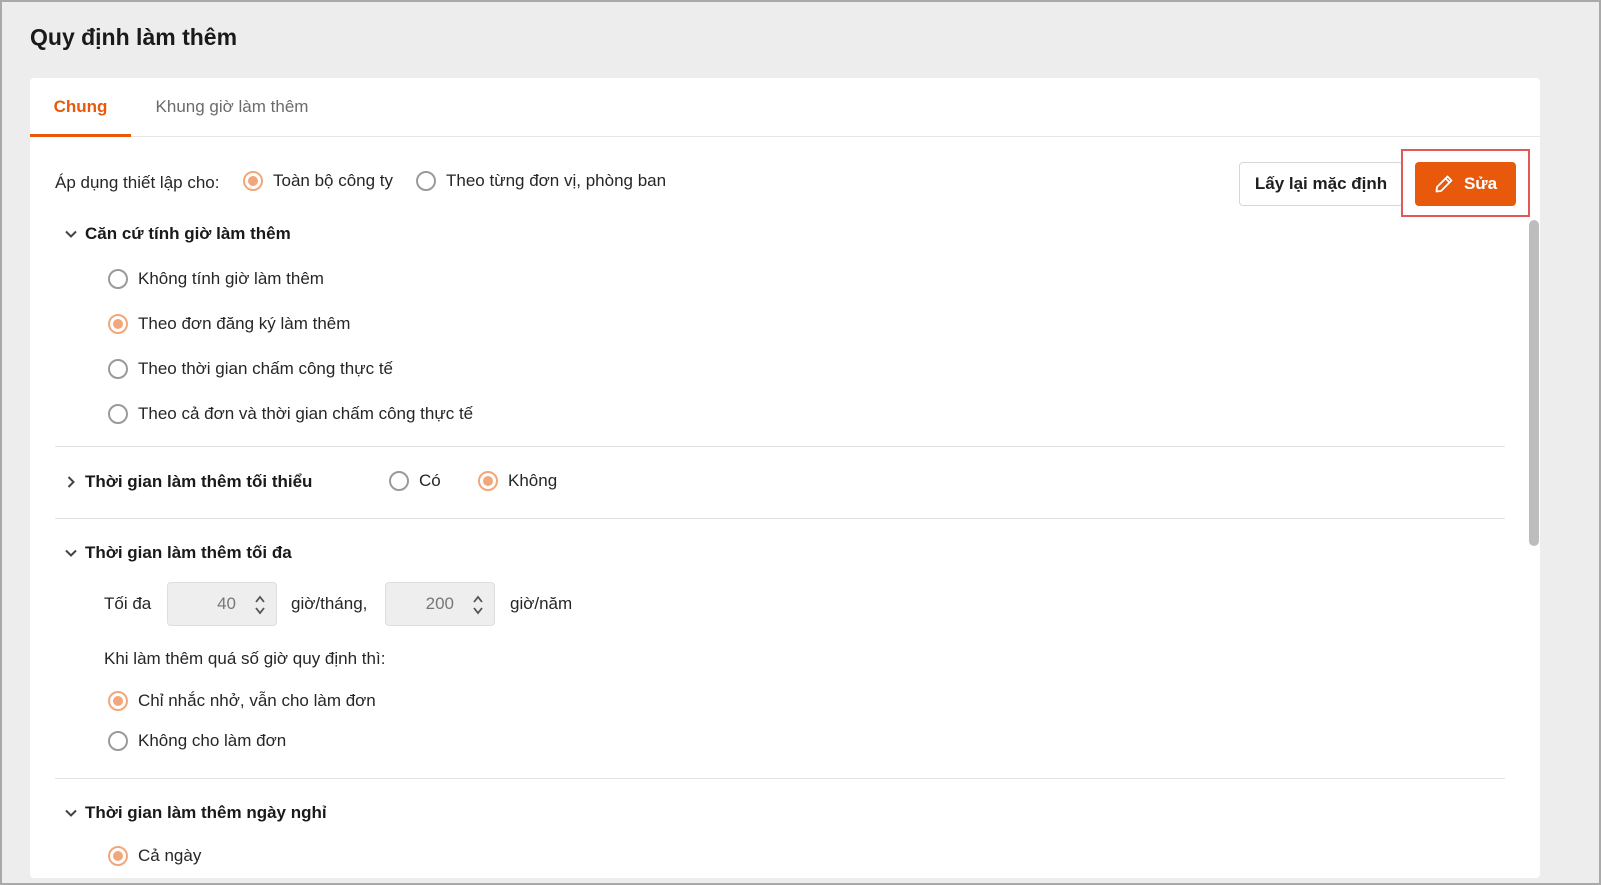  I want to click on apply-option-whole-company: Toàn bộ công ty, so click(318, 181).